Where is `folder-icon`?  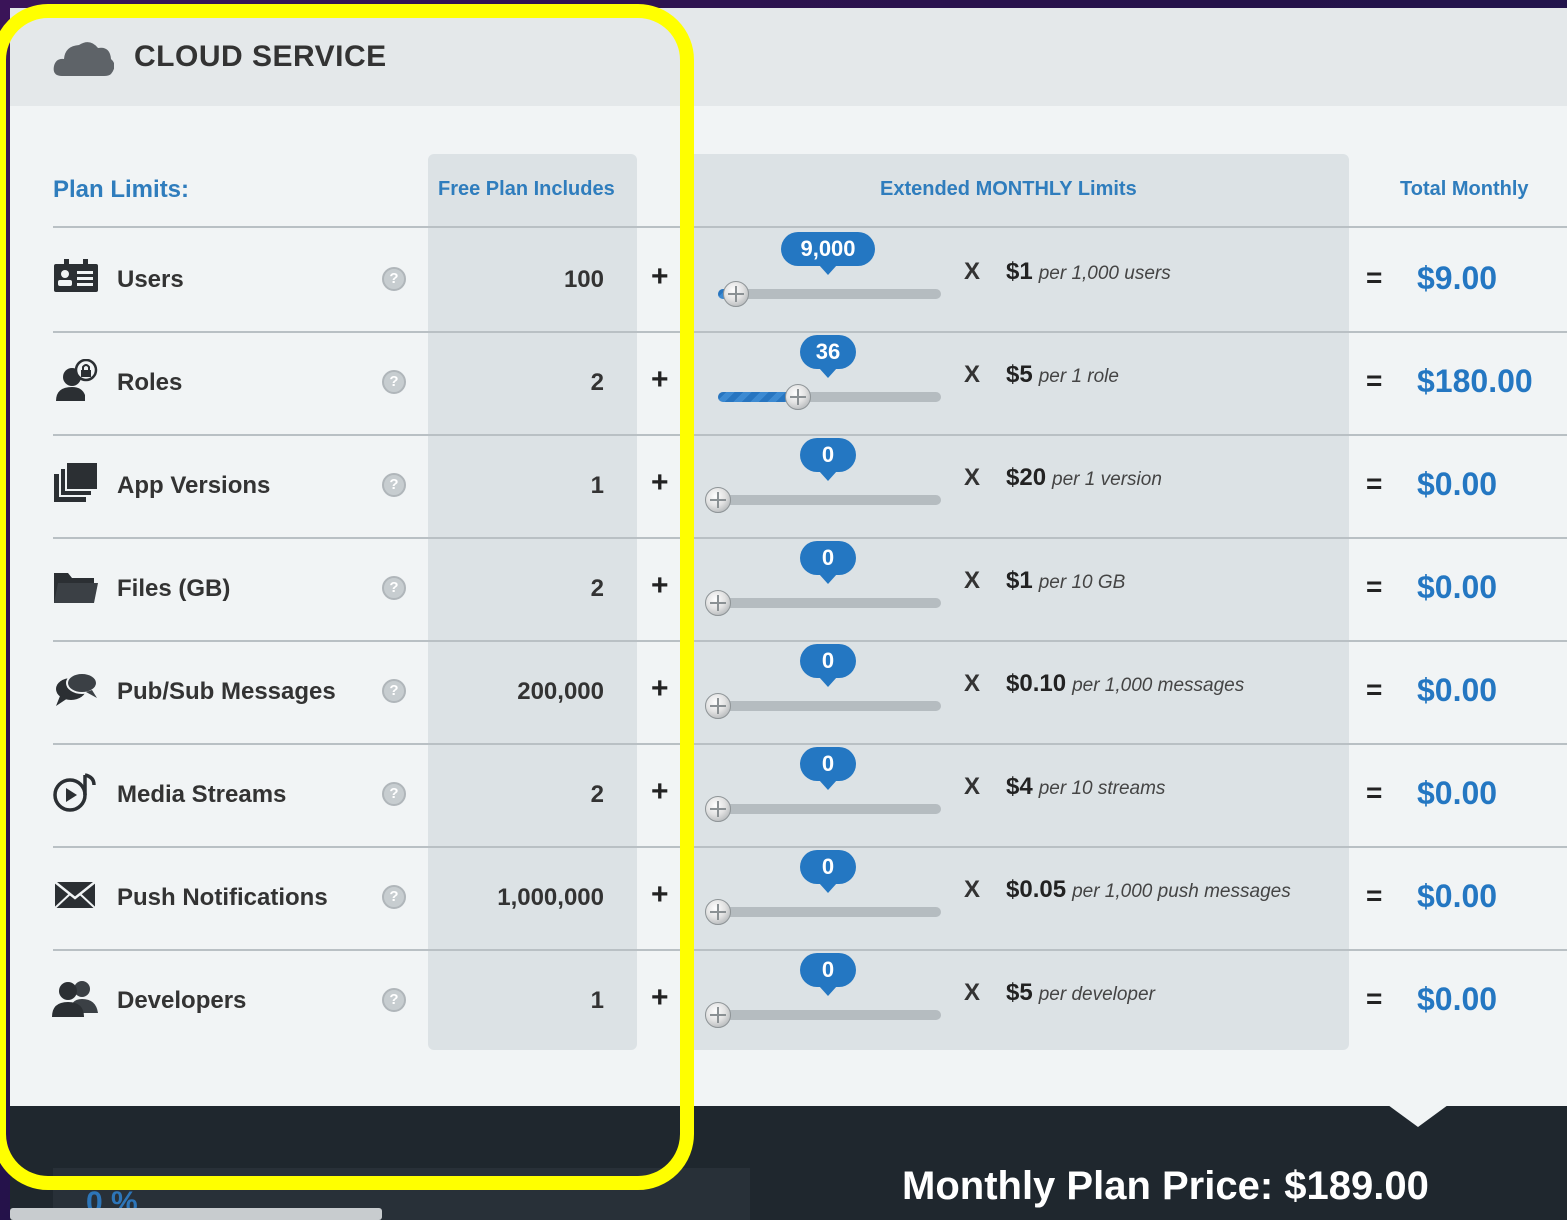
folder-icon is located at coordinates (76, 586).